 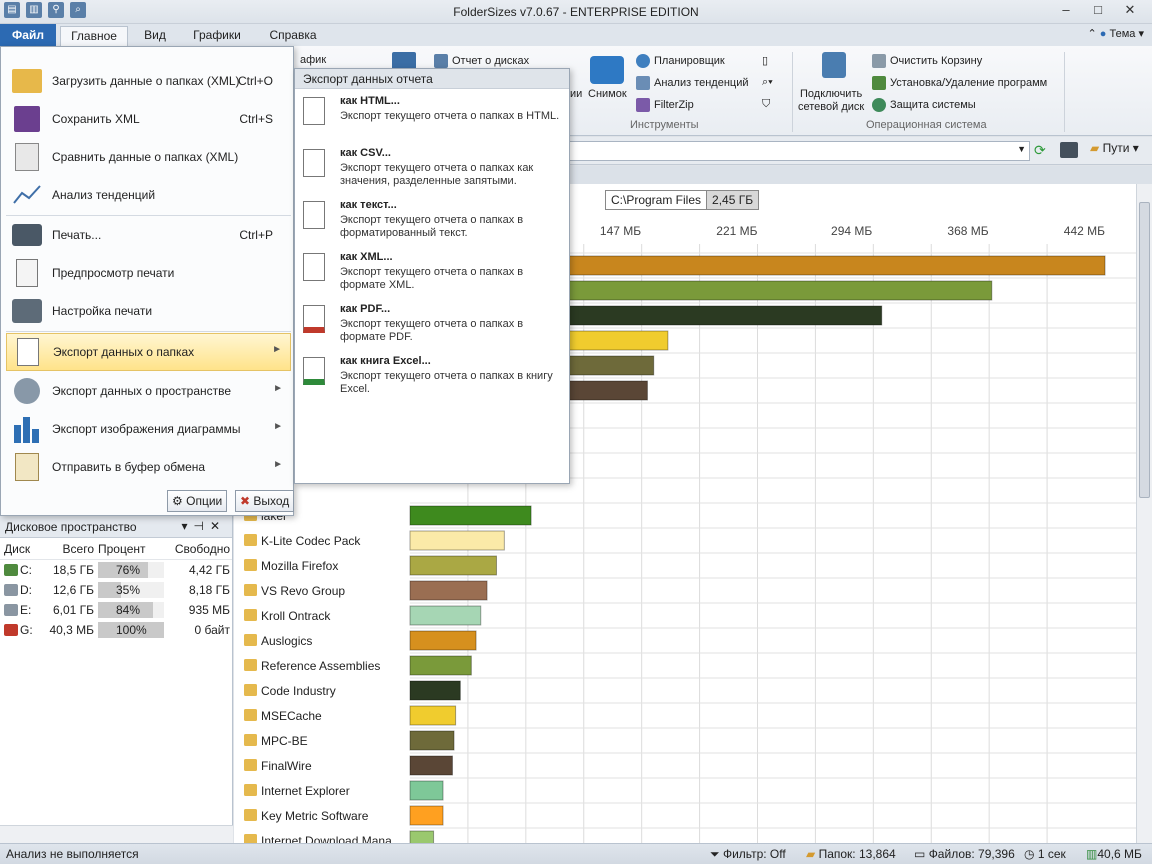 What do you see at coordinates (26, 630) in the screenshot?
I see `disk-letter: G:` at bounding box center [26, 630].